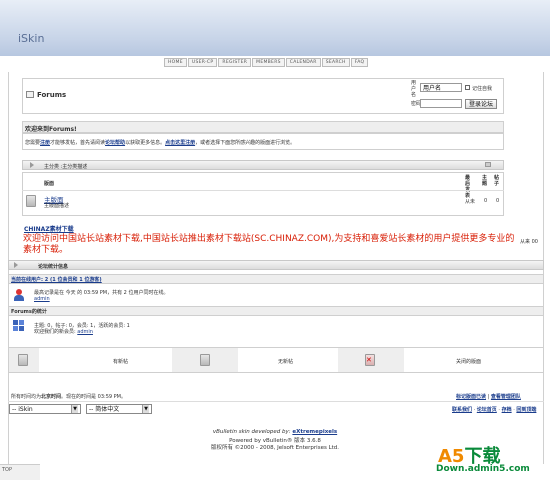  I want to click on nav-item-search: SEARCH, so click(335, 62).